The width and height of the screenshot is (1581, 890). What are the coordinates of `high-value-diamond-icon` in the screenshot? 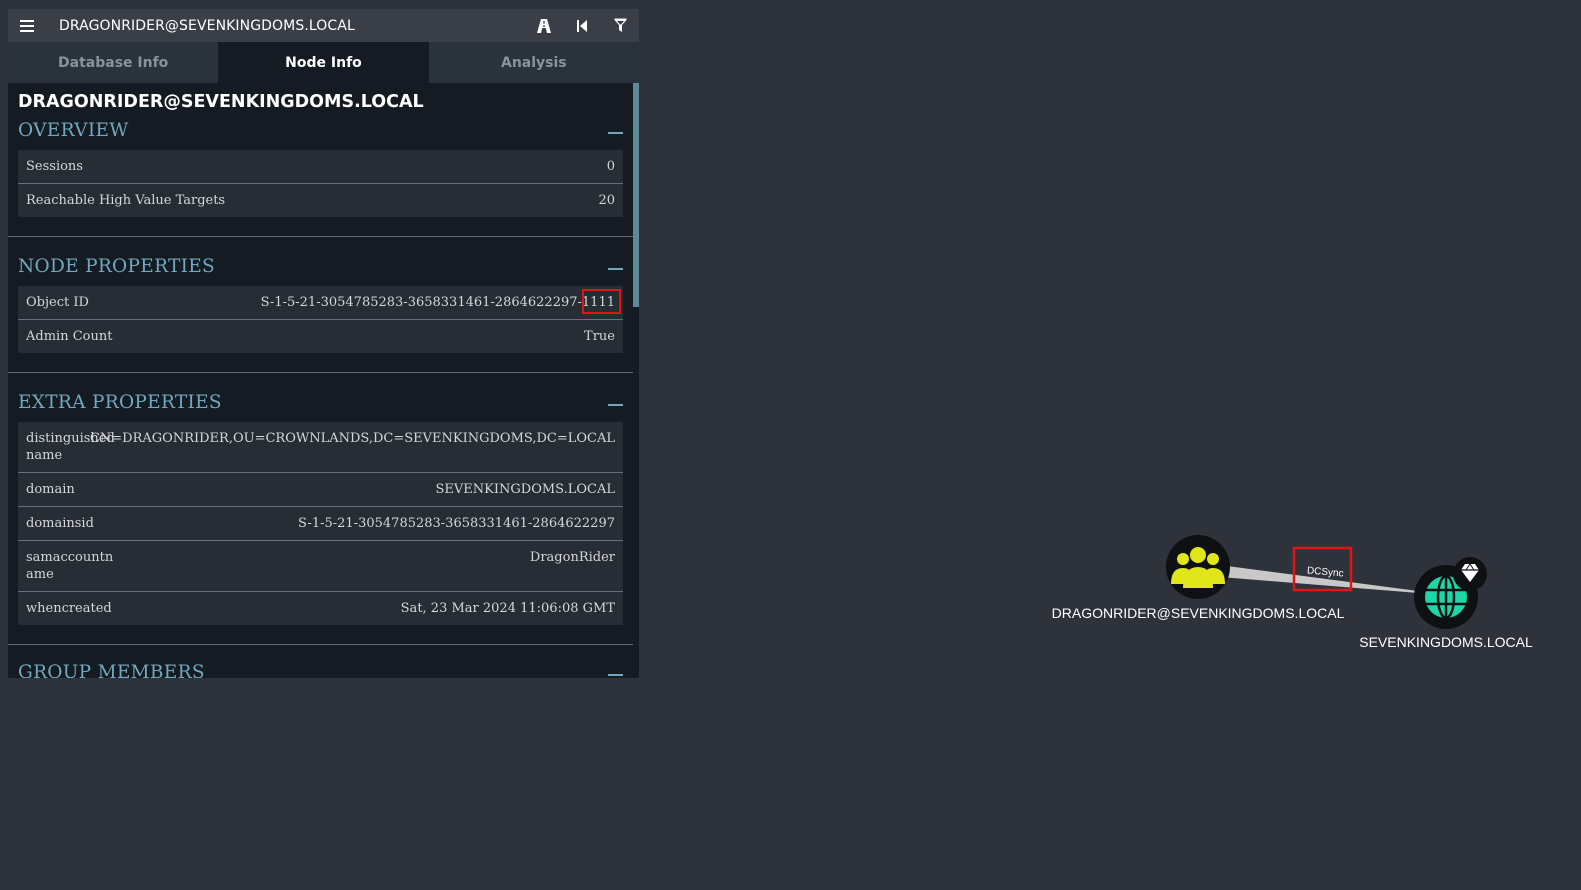 It's located at (1470, 574).